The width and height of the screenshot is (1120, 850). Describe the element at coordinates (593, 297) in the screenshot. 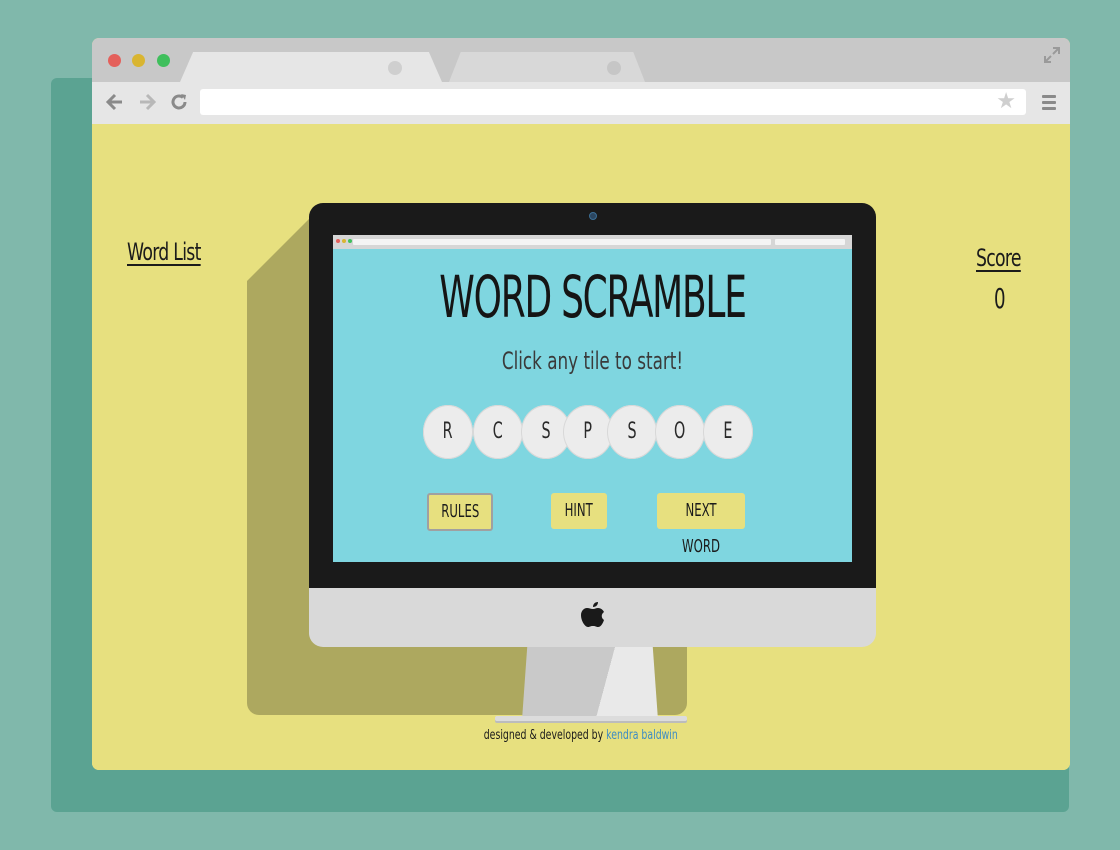

I see `game-title: WORD SCRAMBLE` at that location.